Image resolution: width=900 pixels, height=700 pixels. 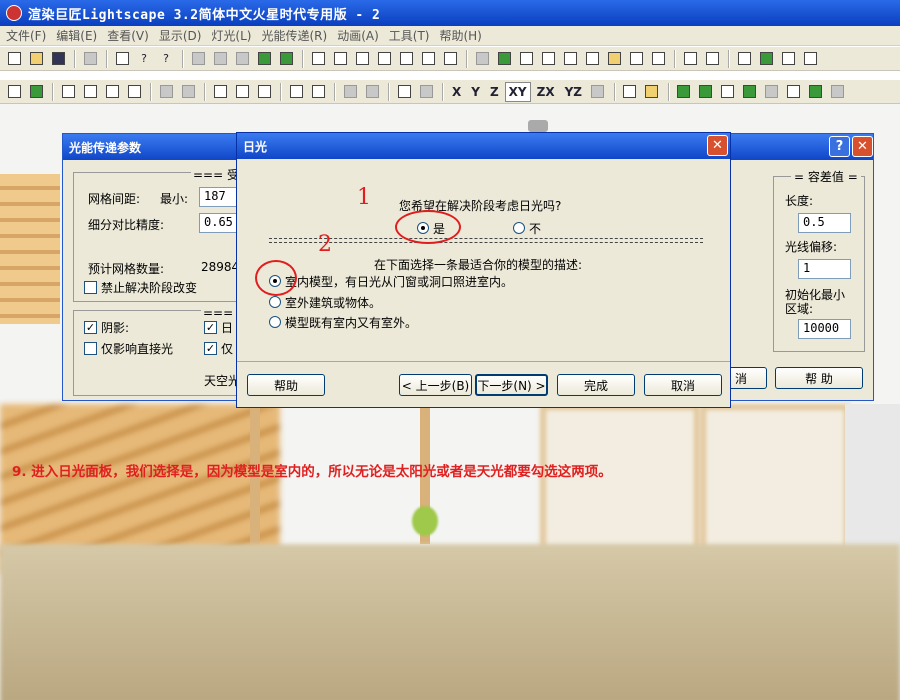 What do you see at coordinates (286, 385) in the screenshot?
I see `daylight-help-button: 帮助` at bounding box center [286, 385].